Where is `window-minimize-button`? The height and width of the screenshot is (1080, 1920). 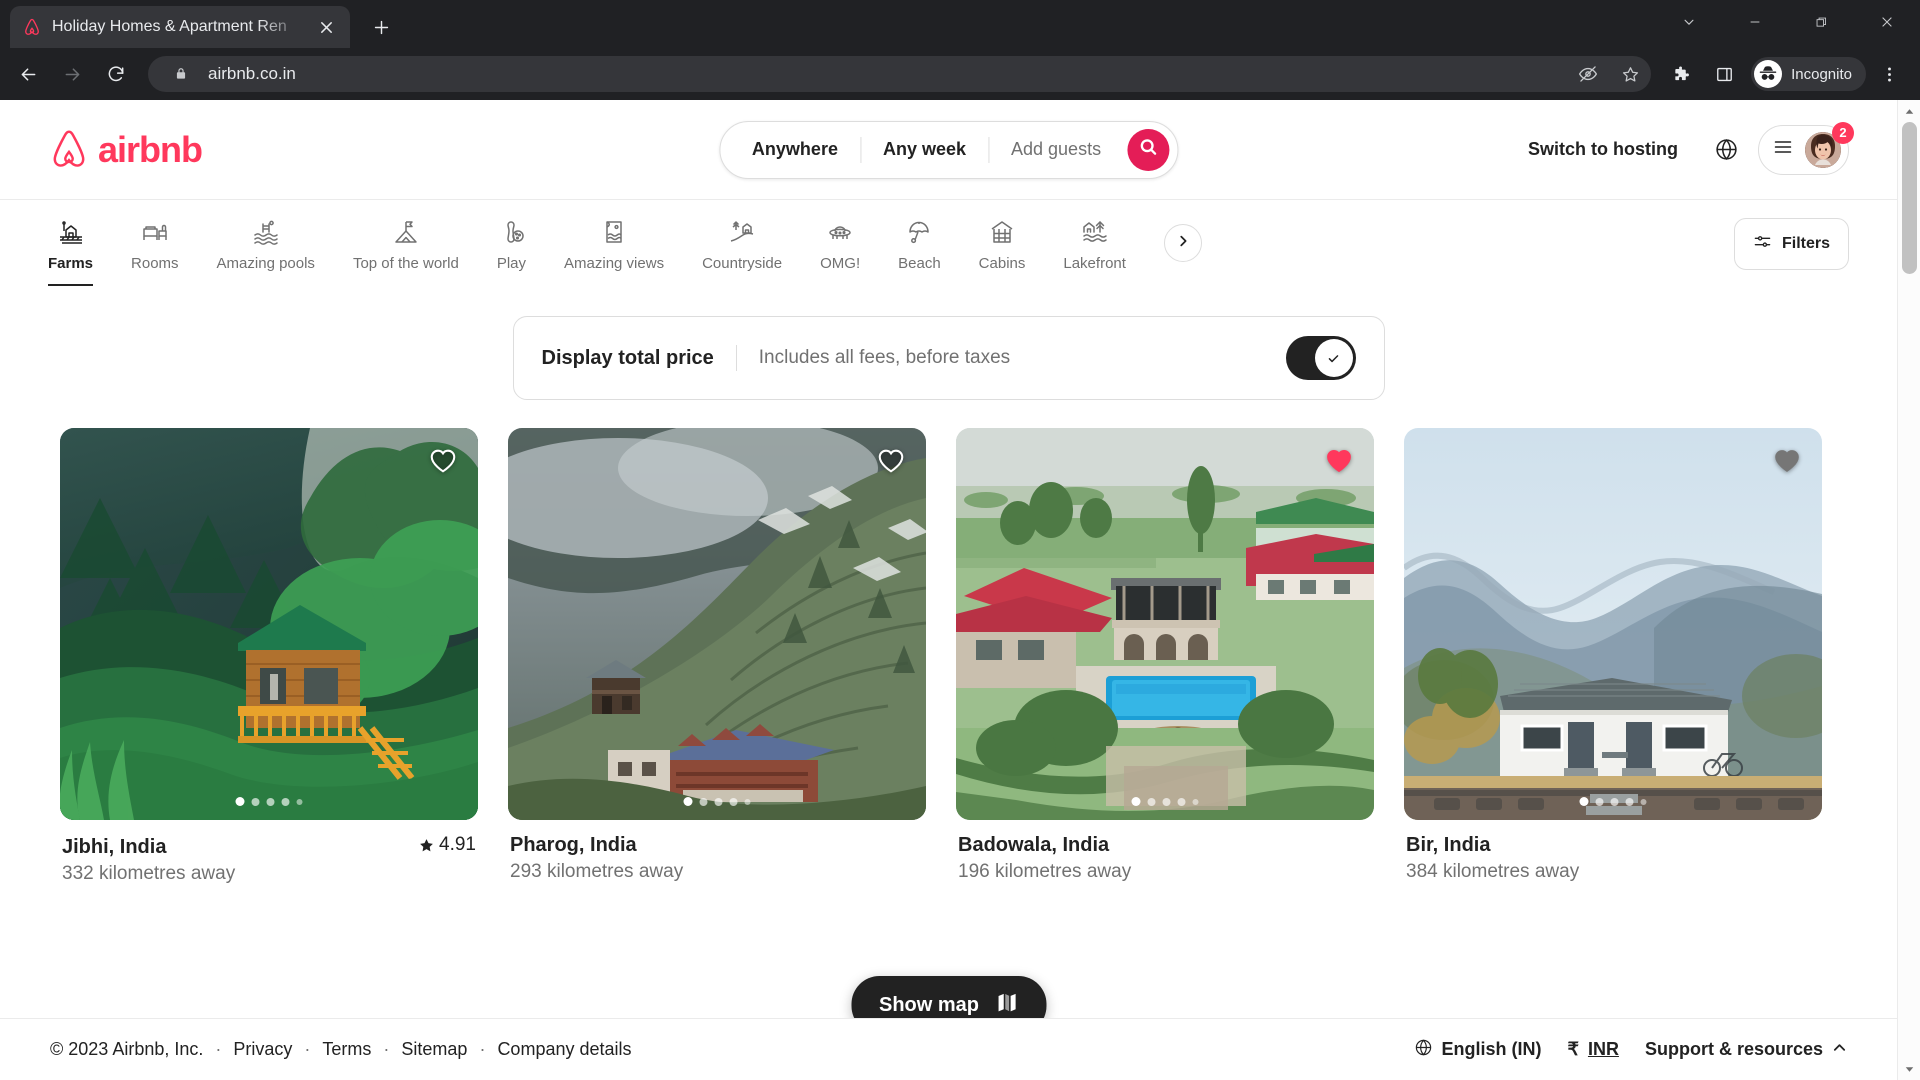 window-minimize-button is located at coordinates (1755, 22).